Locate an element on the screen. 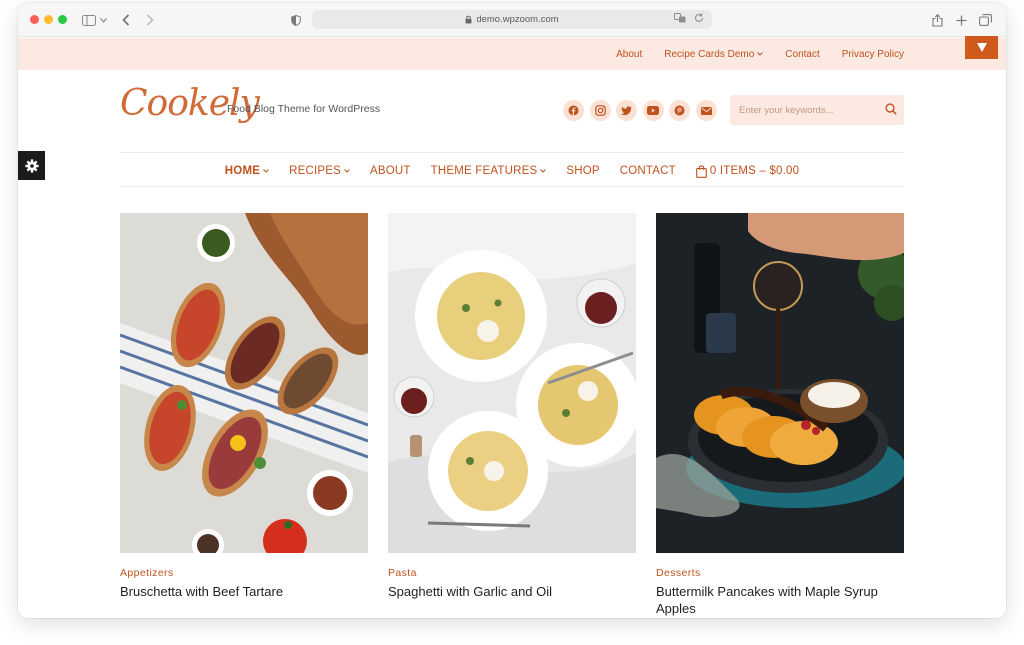 The width and height of the screenshot is (1024, 645). cart-link: 0 ITEMS – $0.00 is located at coordinates (748, 171).